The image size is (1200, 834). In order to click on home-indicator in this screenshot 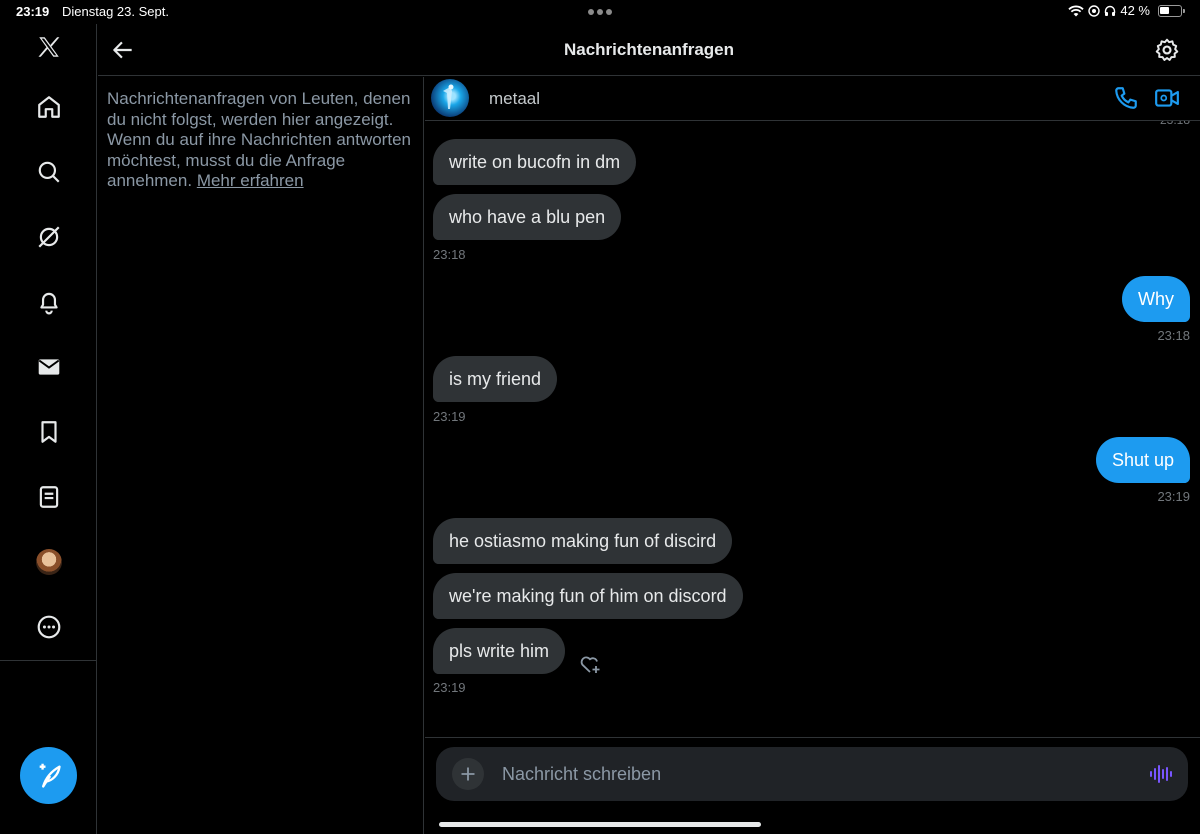, I will do `click(600, 824)`.